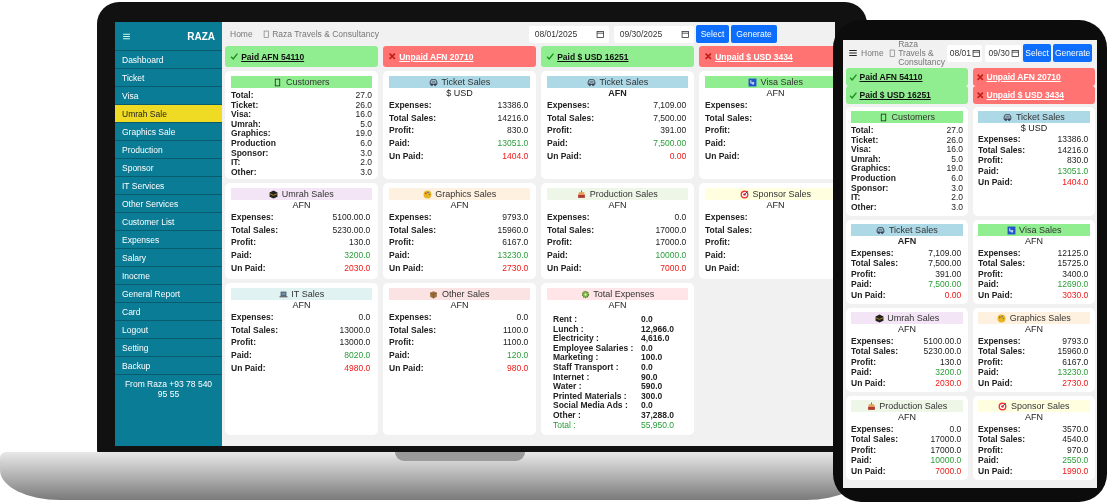 This screenshot has width=1112, height=503. I want to click on card-title: Production Sales, so click(623, 194).